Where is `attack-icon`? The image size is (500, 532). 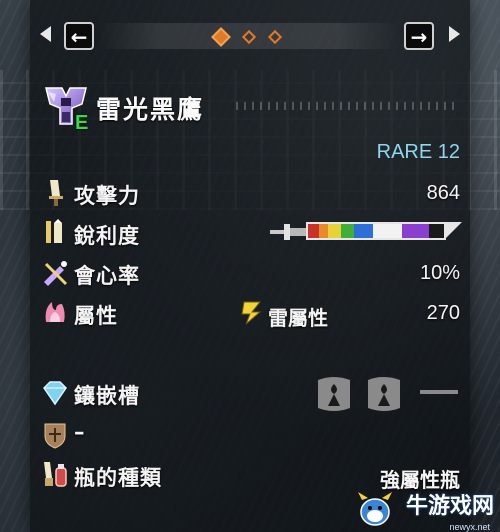
attack-icon is located at coordinates (56, 193).